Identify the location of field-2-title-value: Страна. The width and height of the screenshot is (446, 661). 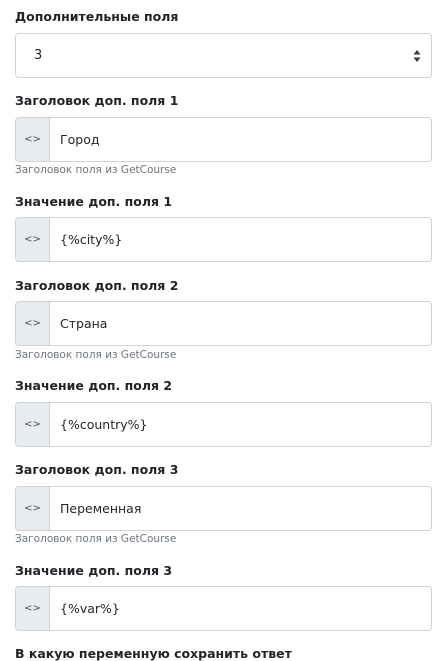
(84, 323).